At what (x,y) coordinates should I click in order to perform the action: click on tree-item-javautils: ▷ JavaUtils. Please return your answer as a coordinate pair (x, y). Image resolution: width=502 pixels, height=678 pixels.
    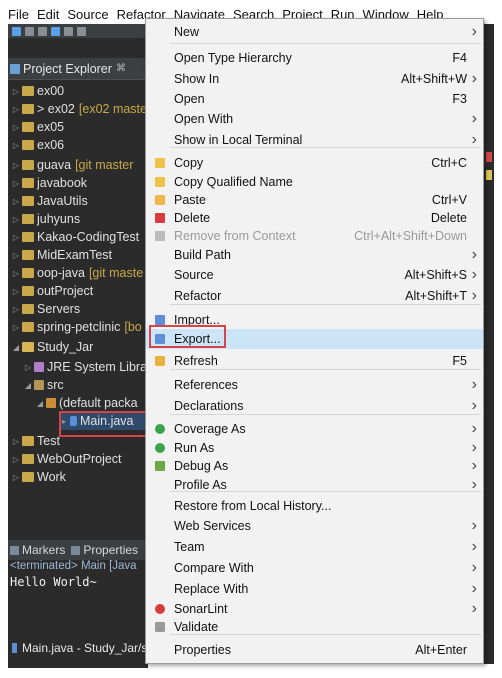
    Looking at the image, I should click on (50, 201).